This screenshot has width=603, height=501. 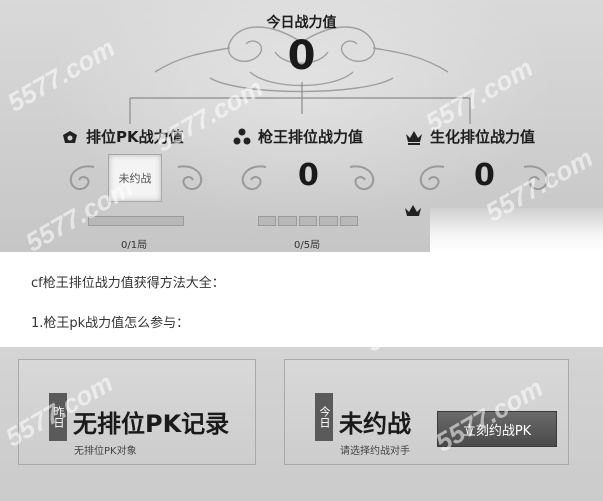 What do you see at coordinates (242, 136) in the screenshot?
I see `sniper-rank-icon` at bounding box center [242, 136].